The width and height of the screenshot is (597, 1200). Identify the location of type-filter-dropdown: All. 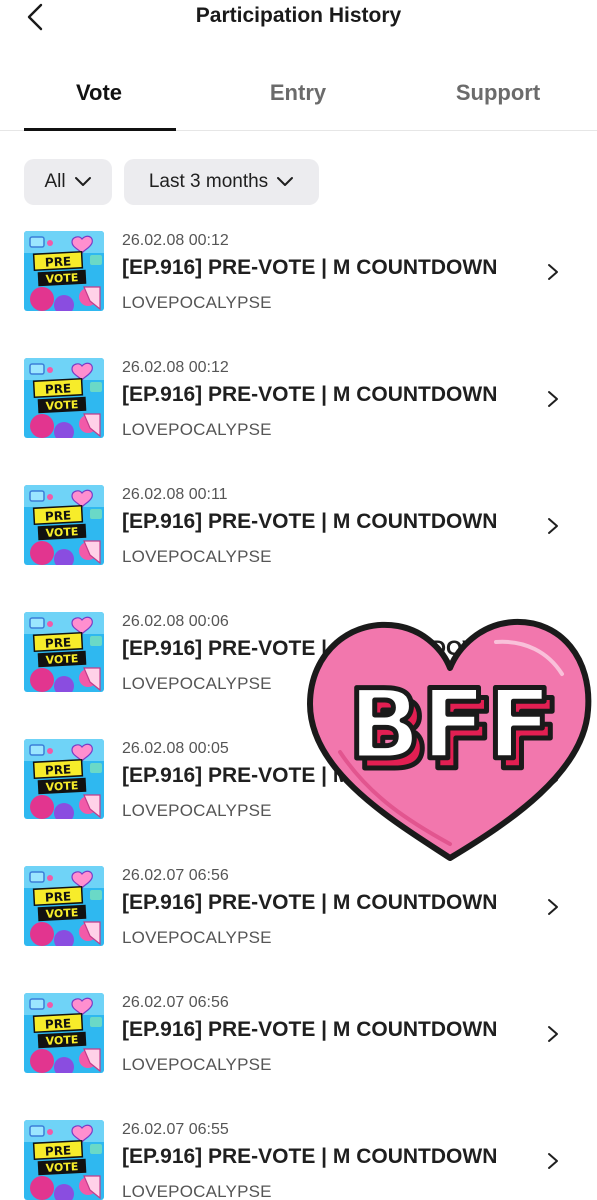
(68, 182).